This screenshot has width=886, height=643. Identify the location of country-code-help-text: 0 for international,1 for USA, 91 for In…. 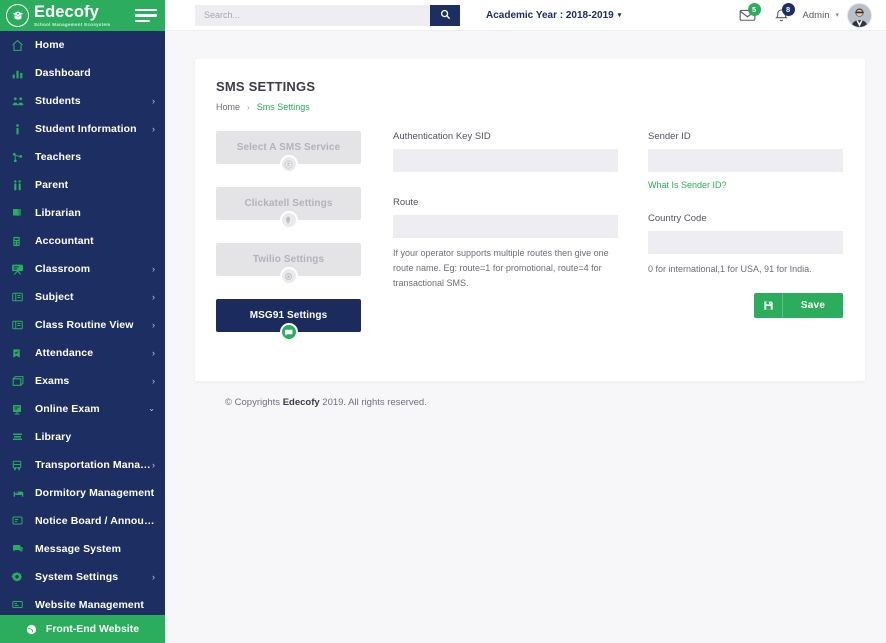
(730, 269).